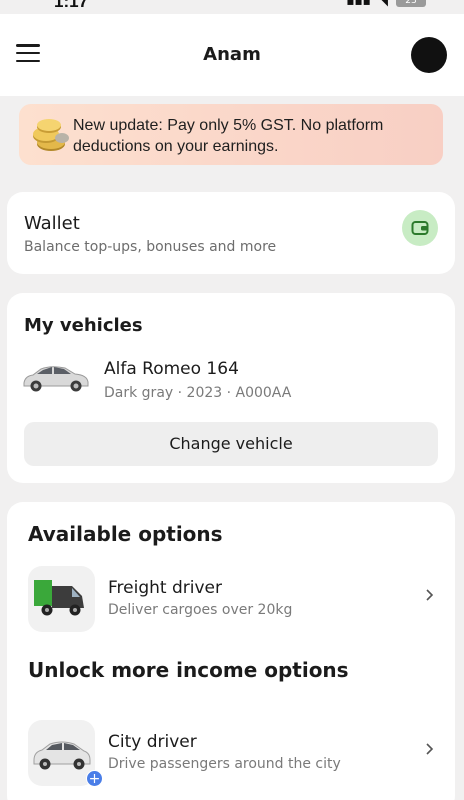  Describe the element at coordinates (200, 610) in the screenshot. I see `option-subtitle: Deliver cargoes over 20kg` at that location.